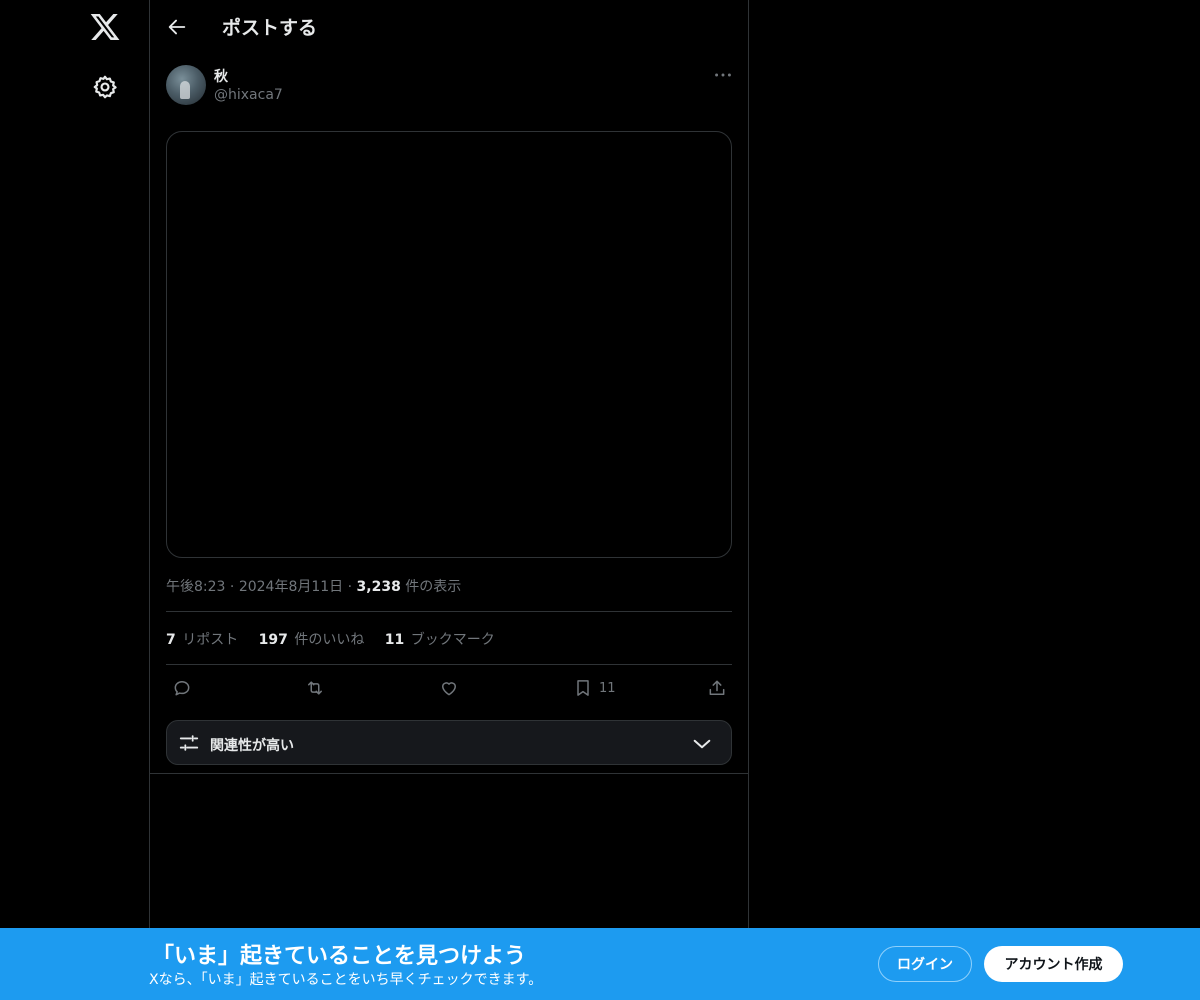 Image resolution: width=1200 pixels, height=1000 pixels. What do you see at coordinates (189, 743) in the screenshot?
I see `sliders-icon` at bounding box center [189, 743].